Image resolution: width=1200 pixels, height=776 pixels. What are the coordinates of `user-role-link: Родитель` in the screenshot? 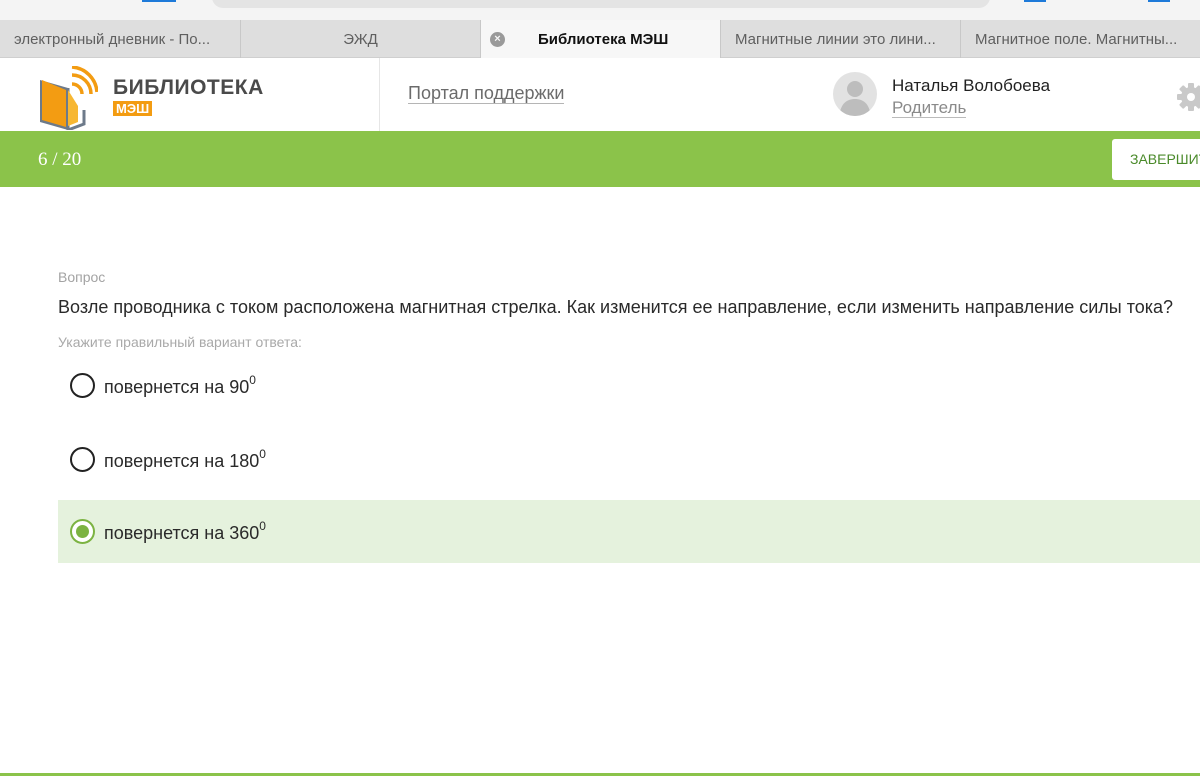 It's located at (929, 108).